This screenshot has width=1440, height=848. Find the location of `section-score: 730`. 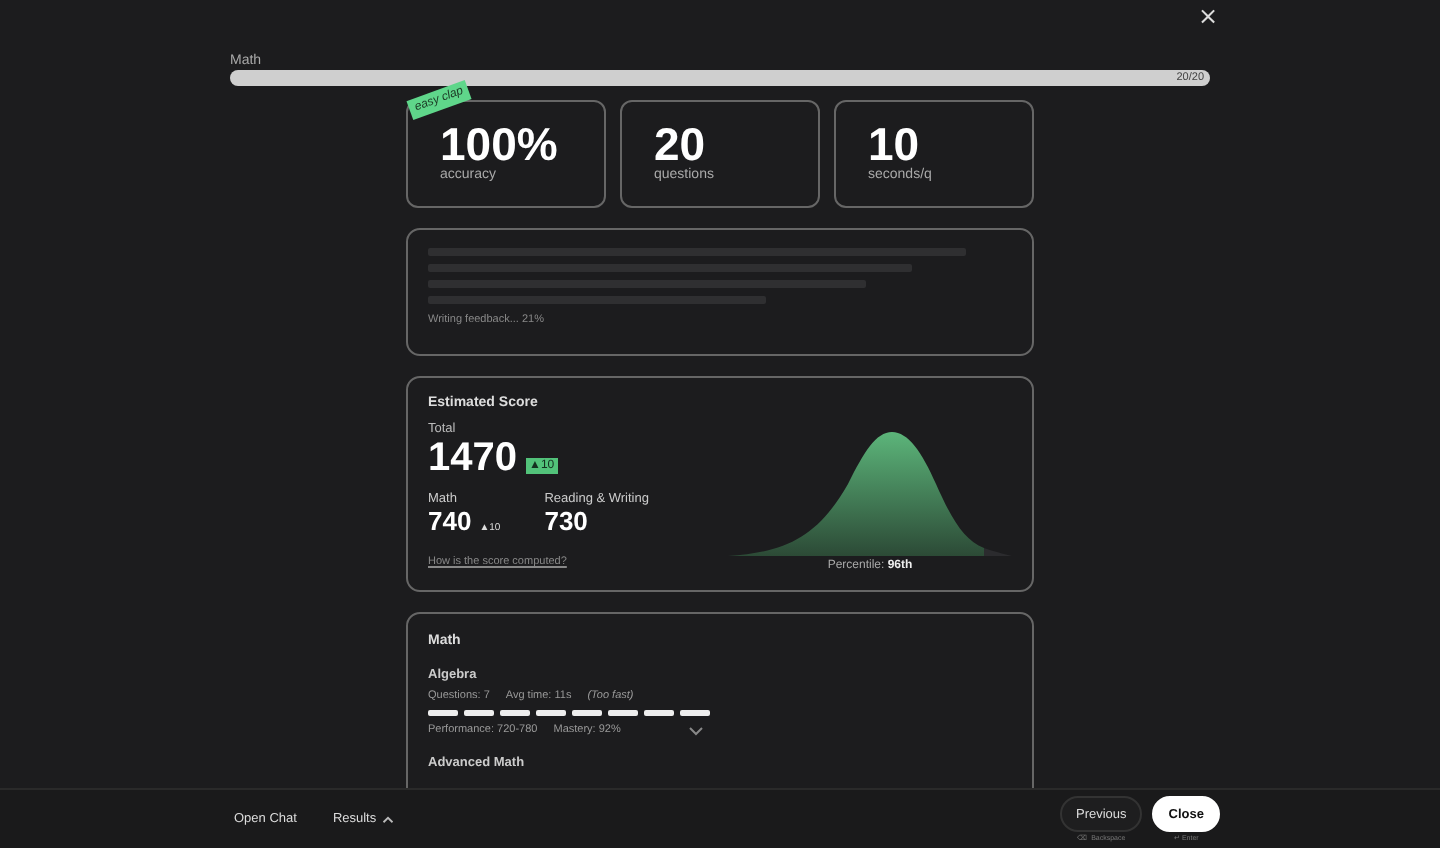

section-score: 730 is located at coordinates (566, 522).